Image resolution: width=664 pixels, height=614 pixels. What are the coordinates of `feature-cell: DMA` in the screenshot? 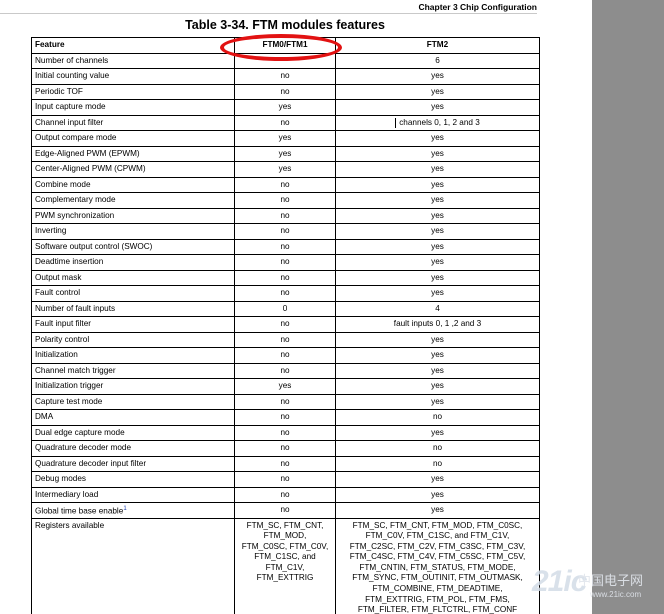 It's located at (133, 417).